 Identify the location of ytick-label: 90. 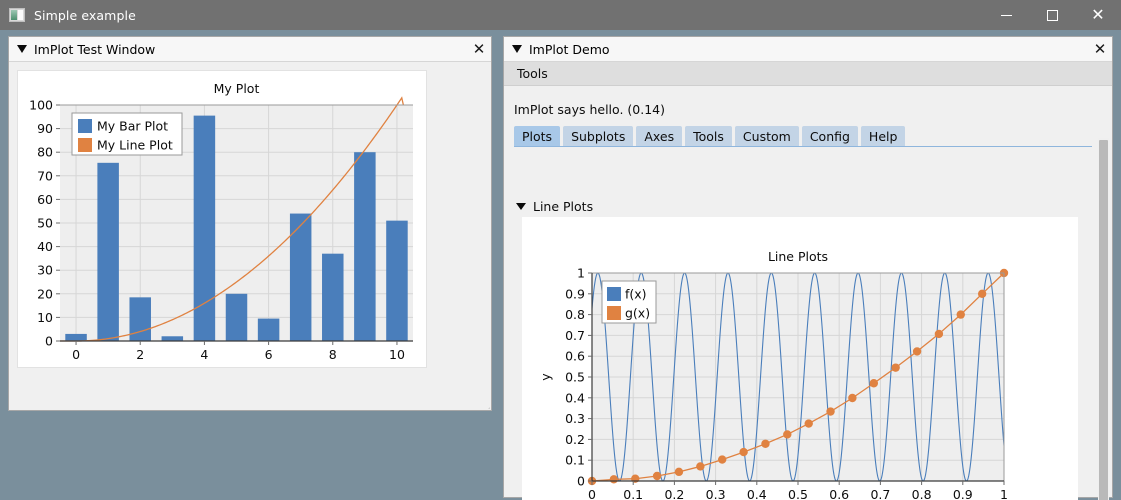
(45, 128).